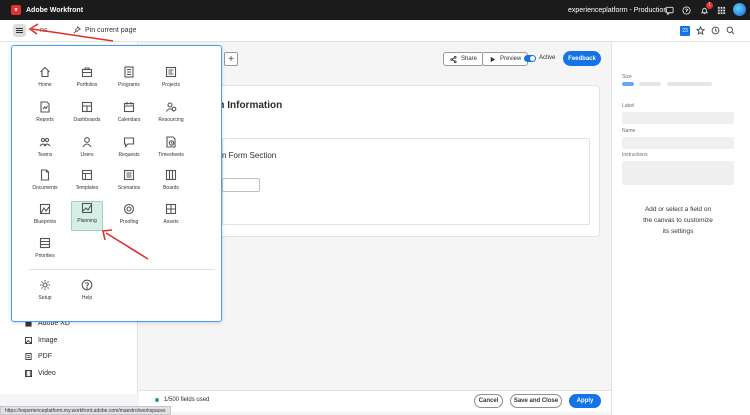 Image resolution: width=750 pixels, height=415 pixels. What do you see at coordinates (700, 30) in the screenshot?
I see `star-icon` at bounding box center [700, 30].